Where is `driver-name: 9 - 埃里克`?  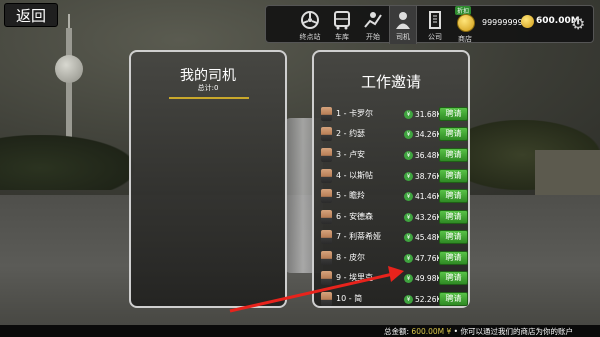 driver-name: 9 - 埃里克 is located at coordinates (355, 277).